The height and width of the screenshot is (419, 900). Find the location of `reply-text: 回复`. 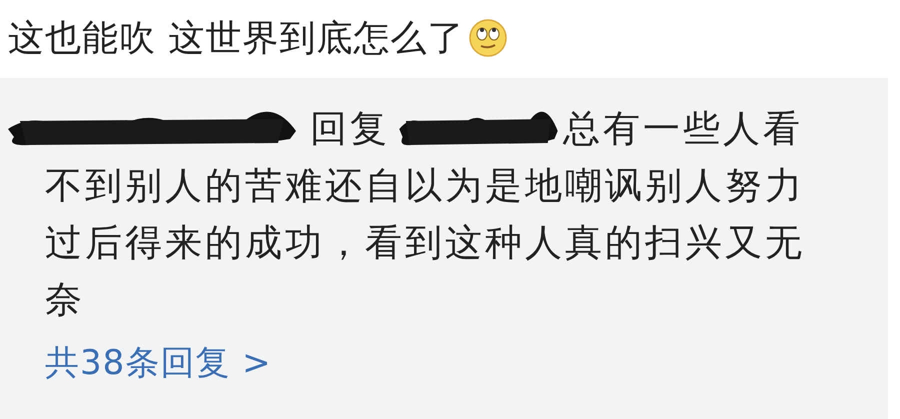

reply-text: 回复 is located at coordinates (350, 129).